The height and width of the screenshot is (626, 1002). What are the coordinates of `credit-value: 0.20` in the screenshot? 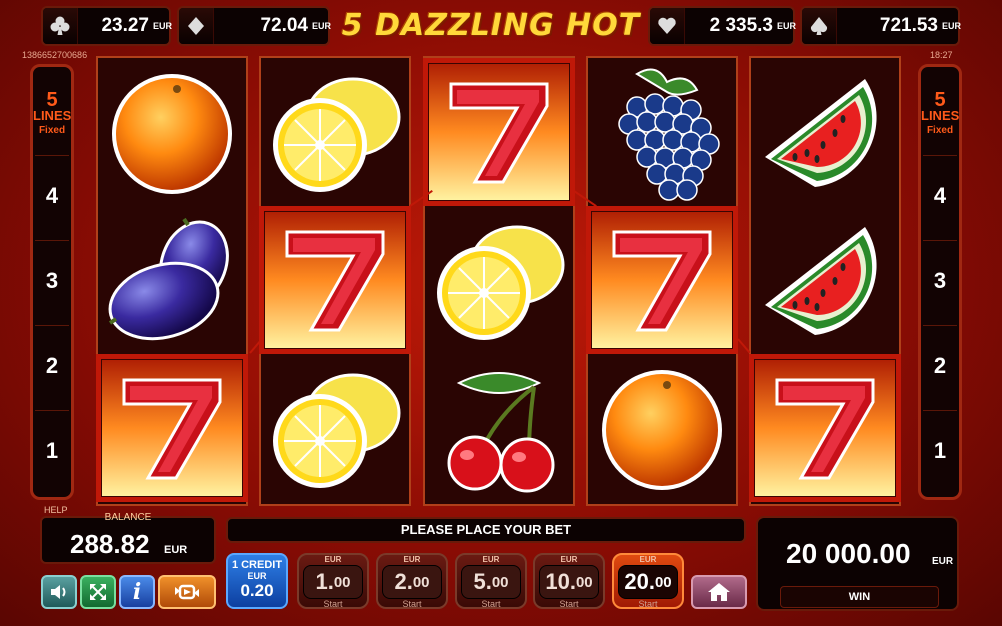 It's located at (257, 590).